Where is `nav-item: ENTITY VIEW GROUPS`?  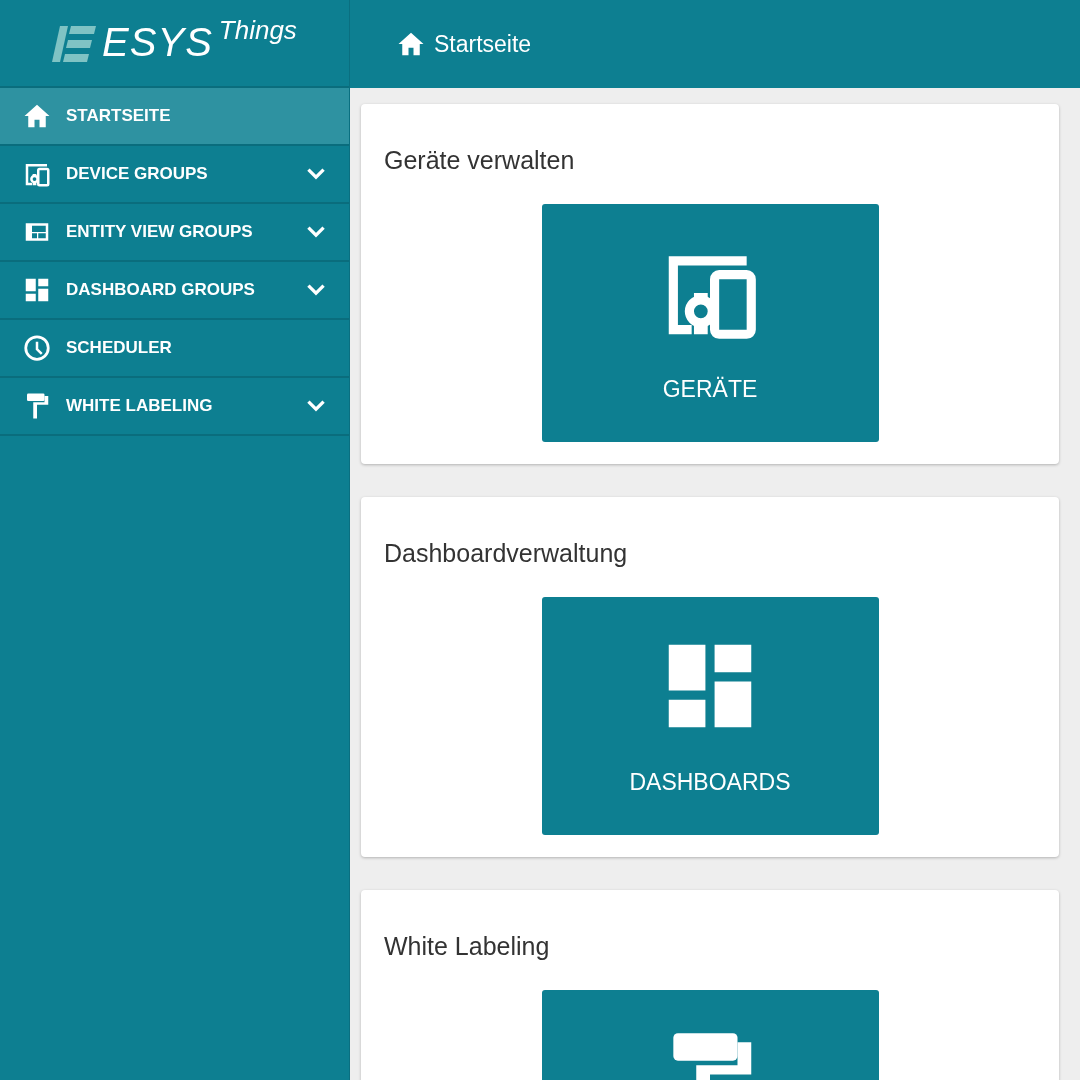 nav-item: ENTITY VIEW GROUPS is located at coordinates (174, 233).